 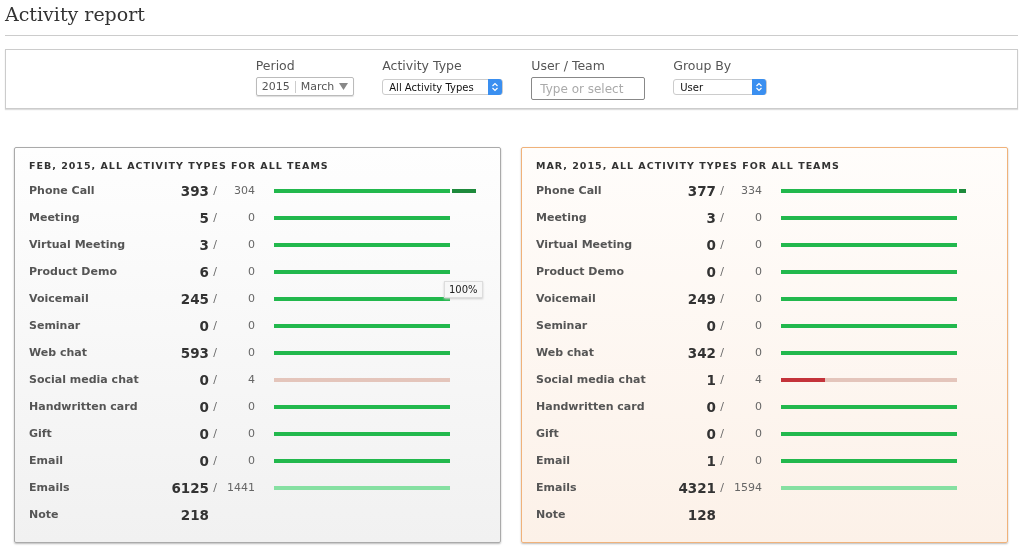 What do you see at coordinates (179, 165) in the screenshot?
I see `card-title: FEB, 2015, ALL ACTIVITY TYPES FOR ALL TEAMS` at bounding box center [179, 165].